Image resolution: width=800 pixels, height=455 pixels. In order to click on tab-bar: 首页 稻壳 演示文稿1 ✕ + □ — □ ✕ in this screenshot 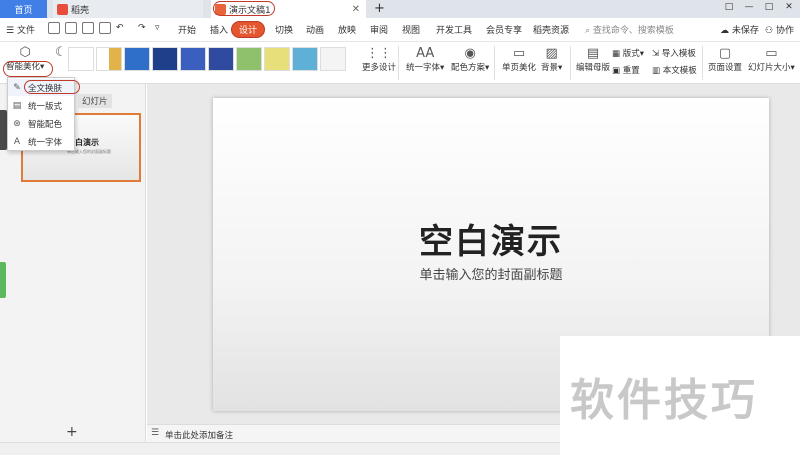, I will do `click(400, 9)`.